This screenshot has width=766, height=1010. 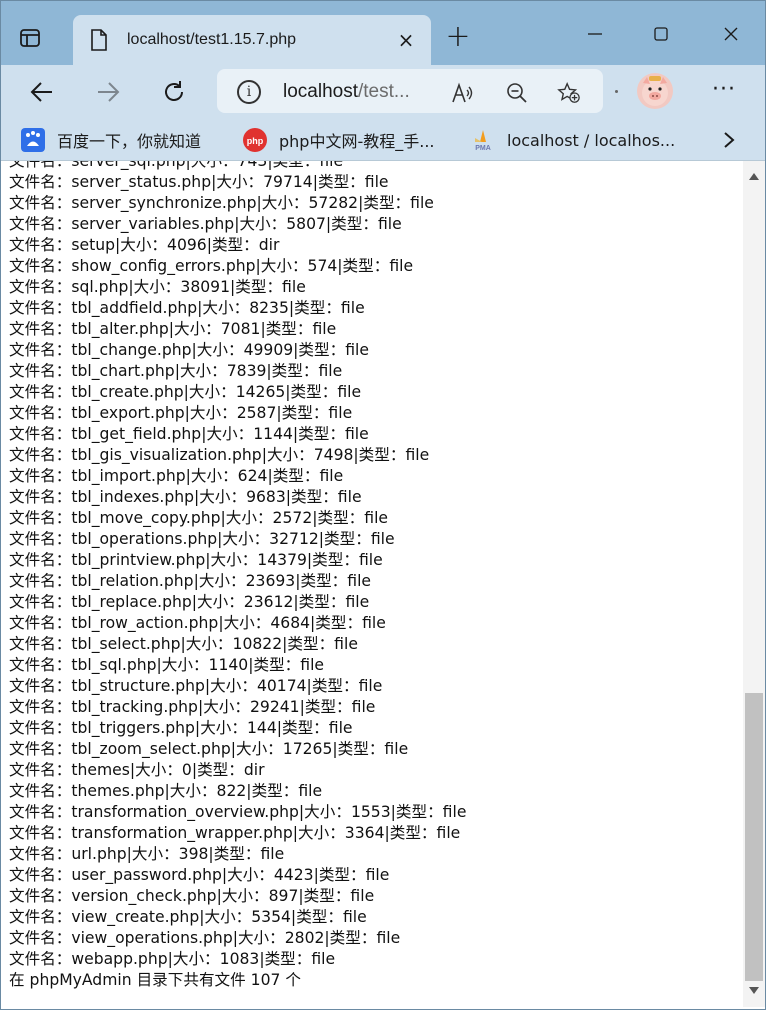 I want to click on toolbar-separator, so click(x=616, y=91).